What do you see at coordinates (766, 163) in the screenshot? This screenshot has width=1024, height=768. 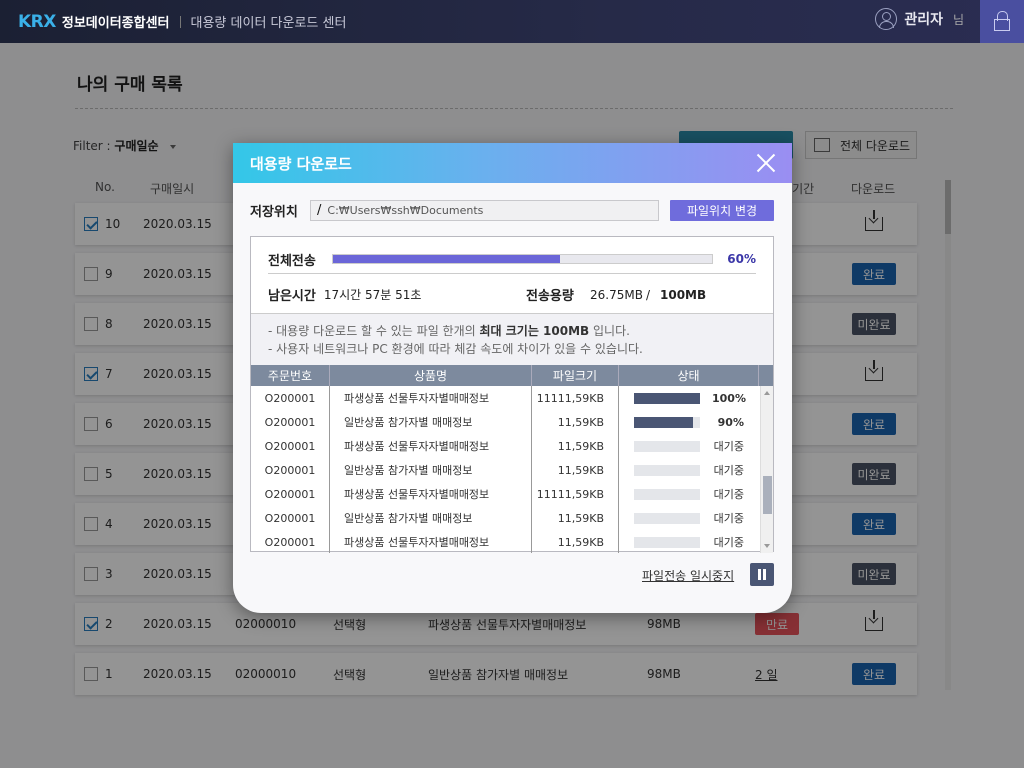 I see `close-icon` at bounding box center [766, 163].